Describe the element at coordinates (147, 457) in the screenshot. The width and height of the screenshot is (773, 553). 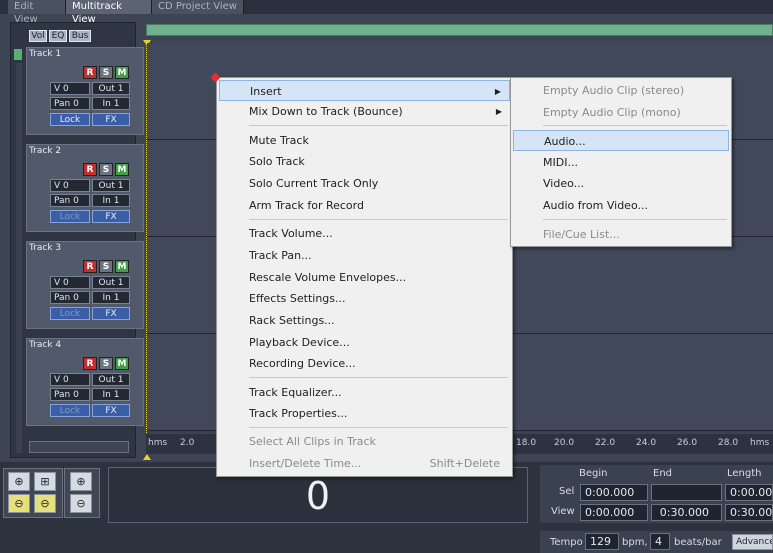
I see `playhead-marker-bottom` at that location.